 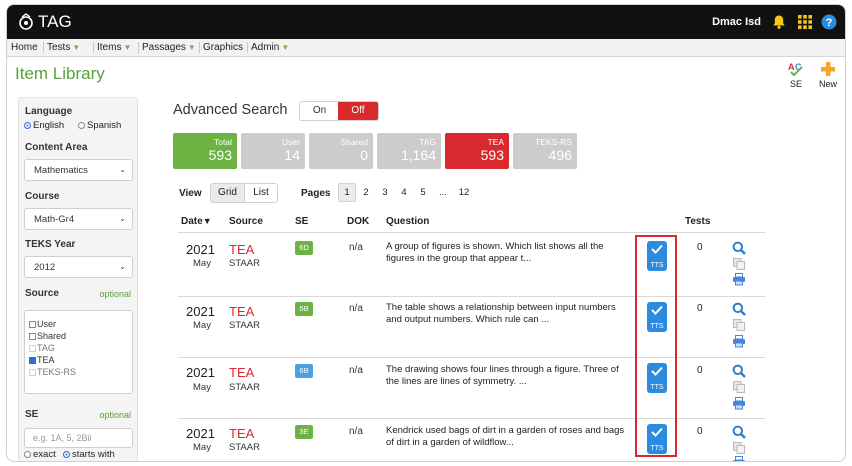 What do you see at coordinates (52, 336) in the screenshot?
I see `source-shared-label: Shared` at bounding box center [52, 336].